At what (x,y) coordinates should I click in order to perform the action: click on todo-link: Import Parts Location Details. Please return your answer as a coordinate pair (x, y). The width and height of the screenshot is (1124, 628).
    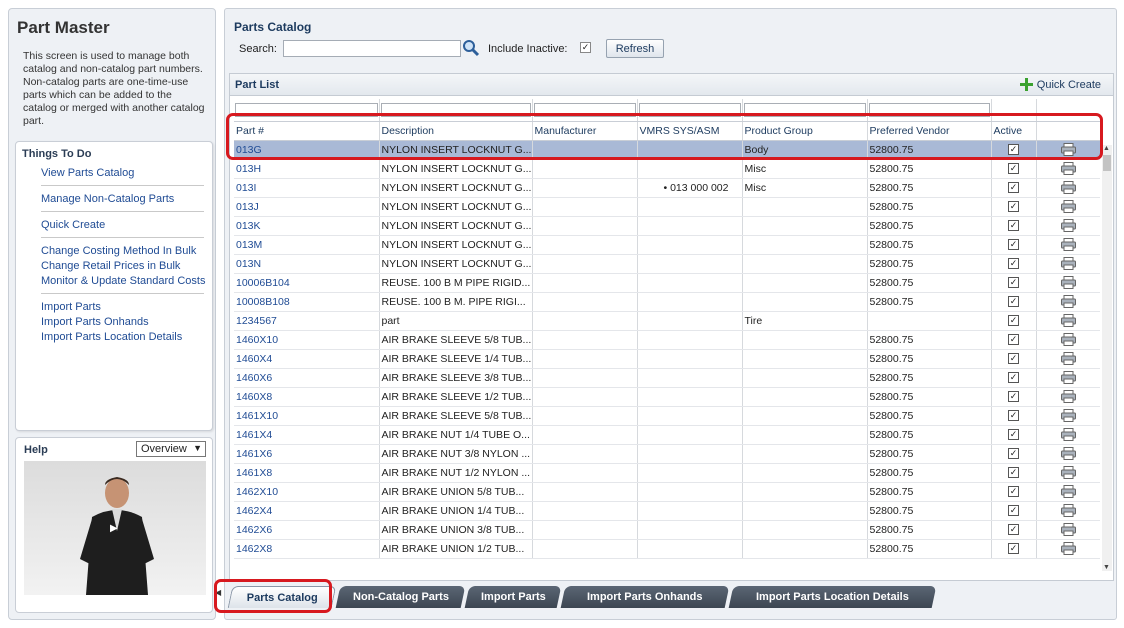
    Looking at the image, I should click on (126, 337).